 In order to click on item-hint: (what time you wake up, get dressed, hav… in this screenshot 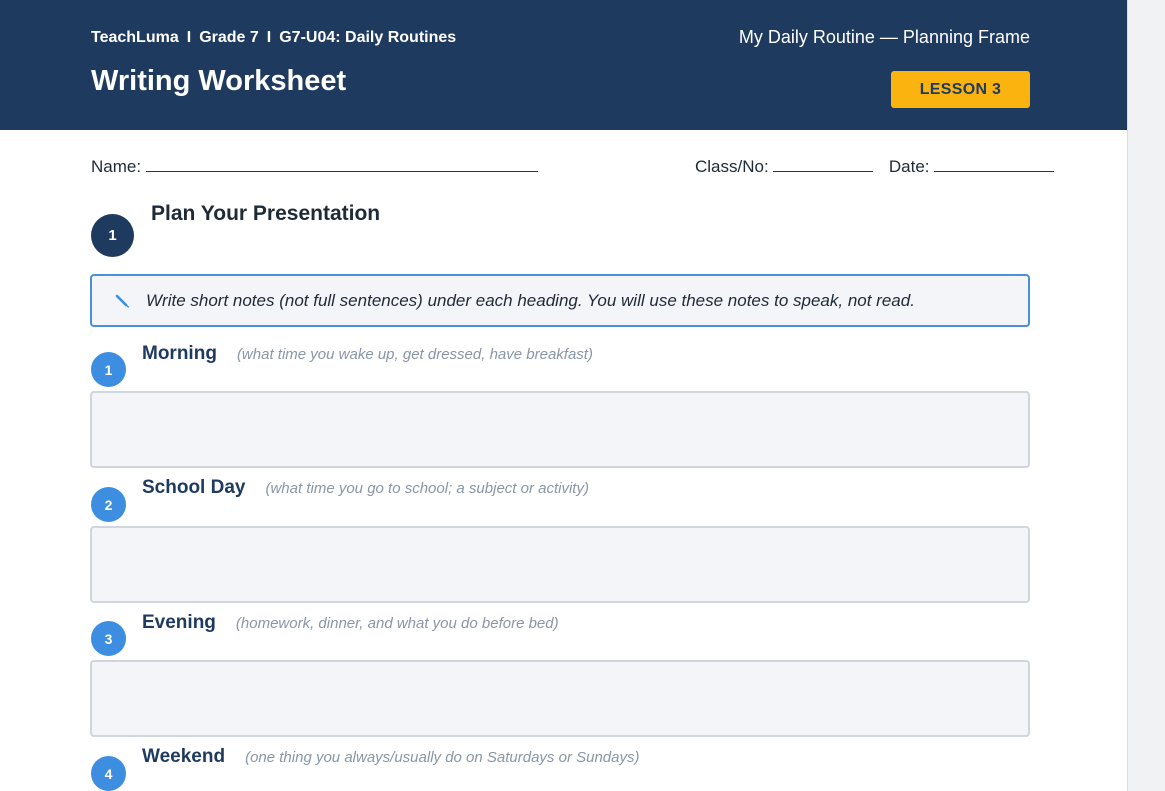, I will do `click(414, 354)`.